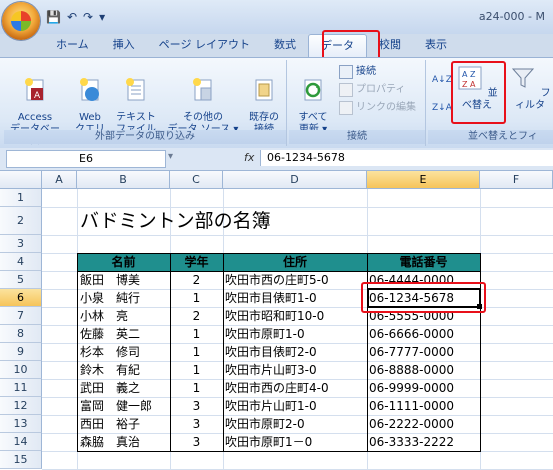 Image resolution: width=553 pixels, height=470 pixels. What do you see at coordinates (424, 388) in the screenshot?
I see `cell-phone: 06-9999-0000` at bounding box center [424, 388].